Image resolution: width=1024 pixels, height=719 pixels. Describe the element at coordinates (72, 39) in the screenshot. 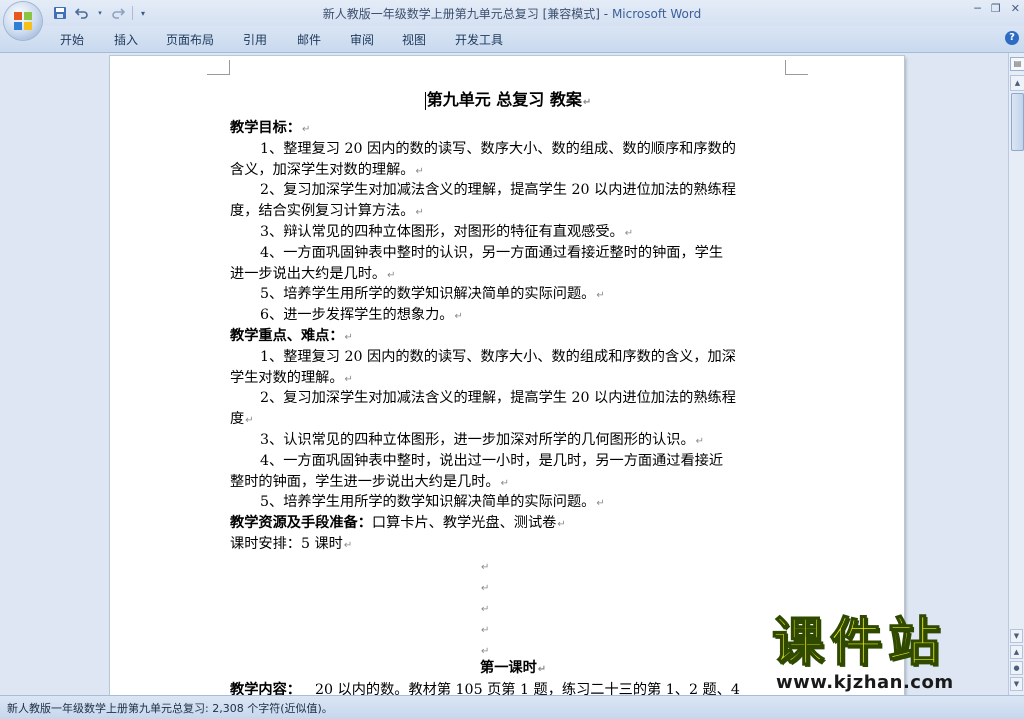

I see `tab-home: 开始` at that location.